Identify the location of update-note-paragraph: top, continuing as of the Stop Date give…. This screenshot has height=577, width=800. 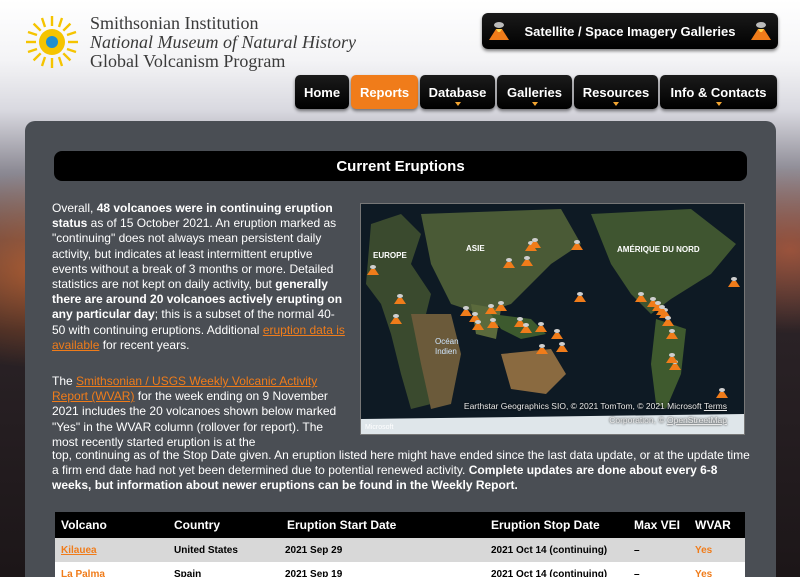
(402, 471).